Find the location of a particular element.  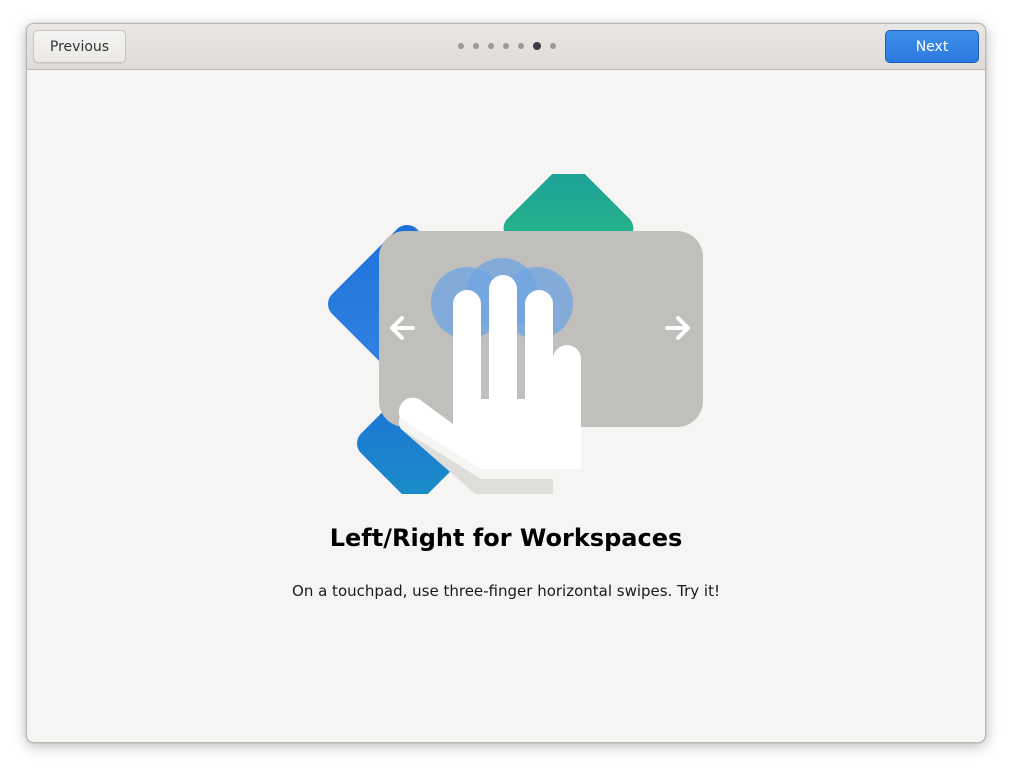

page-dot-6-current is located at coordinates (537, 46).